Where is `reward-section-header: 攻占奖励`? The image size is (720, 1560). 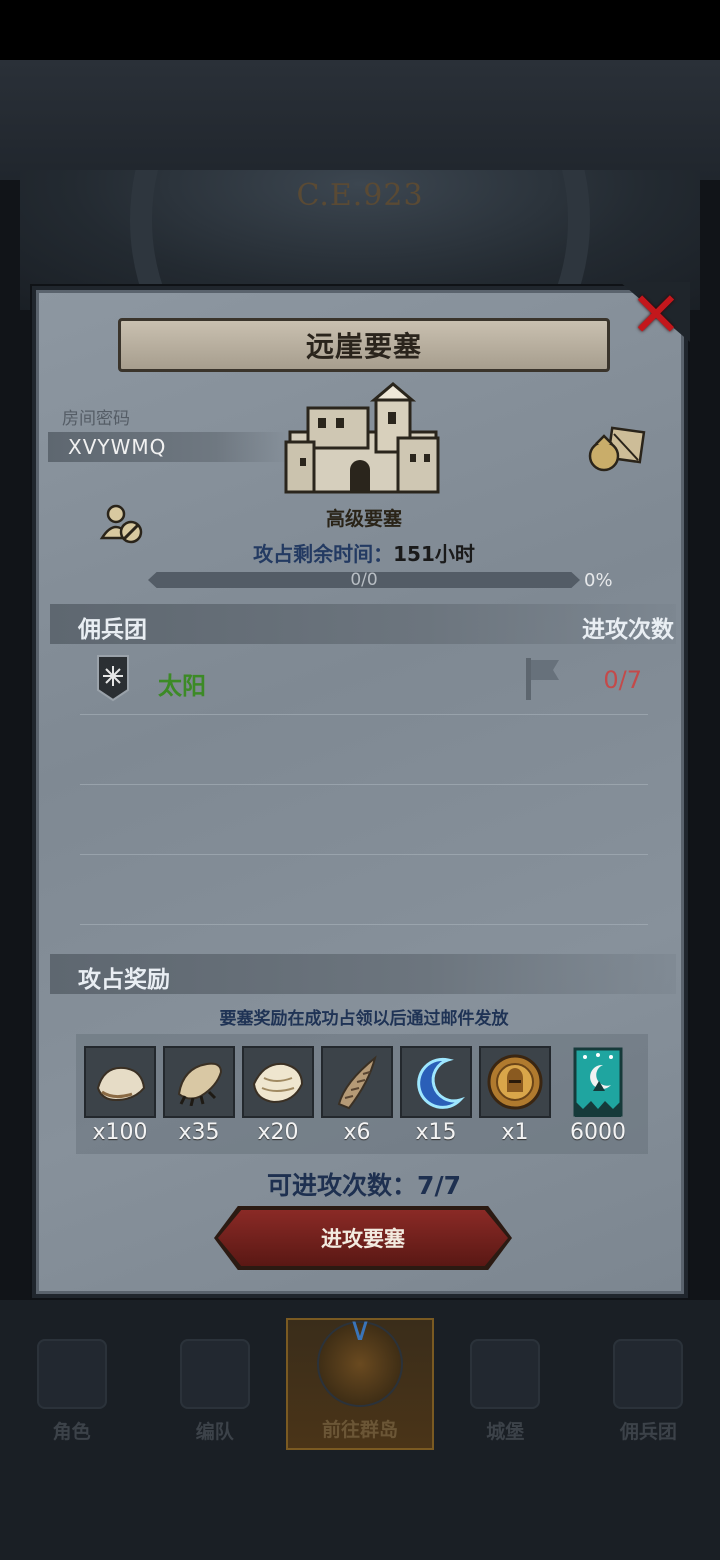
reward-section-header: 攻占奖励 is located at coordinates (363, 974).